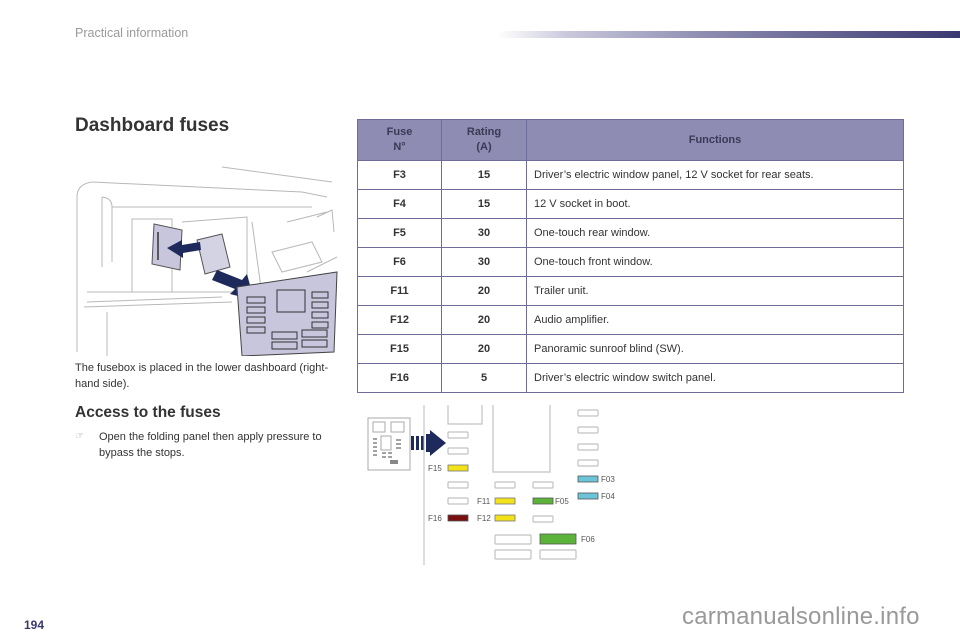 The width and height of the screenshot is (960, 640). I want to click on table-row: F11 20 Trailer unit., so click(630, 291).